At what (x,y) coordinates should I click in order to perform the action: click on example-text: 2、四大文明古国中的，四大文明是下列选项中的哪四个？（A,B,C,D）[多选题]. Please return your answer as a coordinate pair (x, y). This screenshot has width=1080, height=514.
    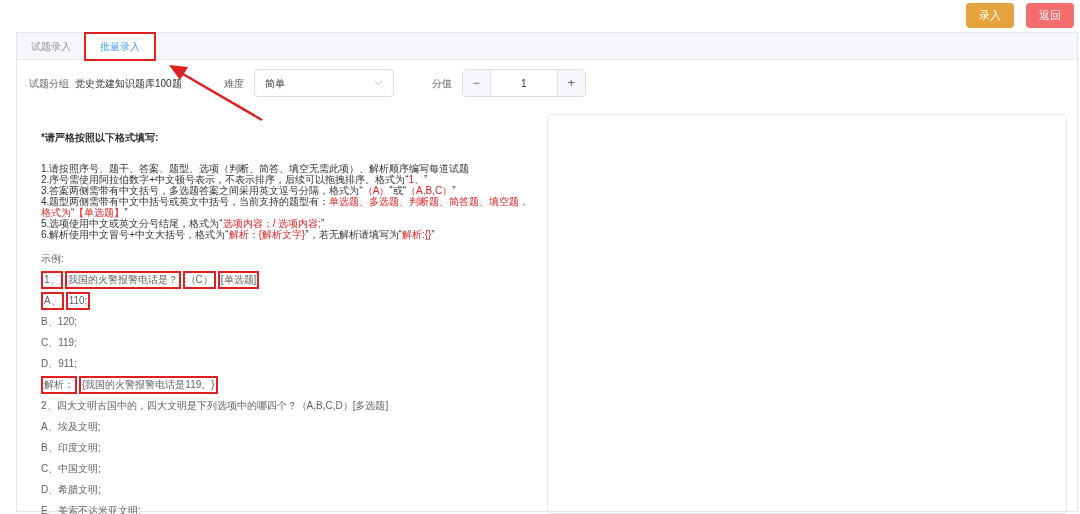
    Looking at the image, I should click on (215, 405).